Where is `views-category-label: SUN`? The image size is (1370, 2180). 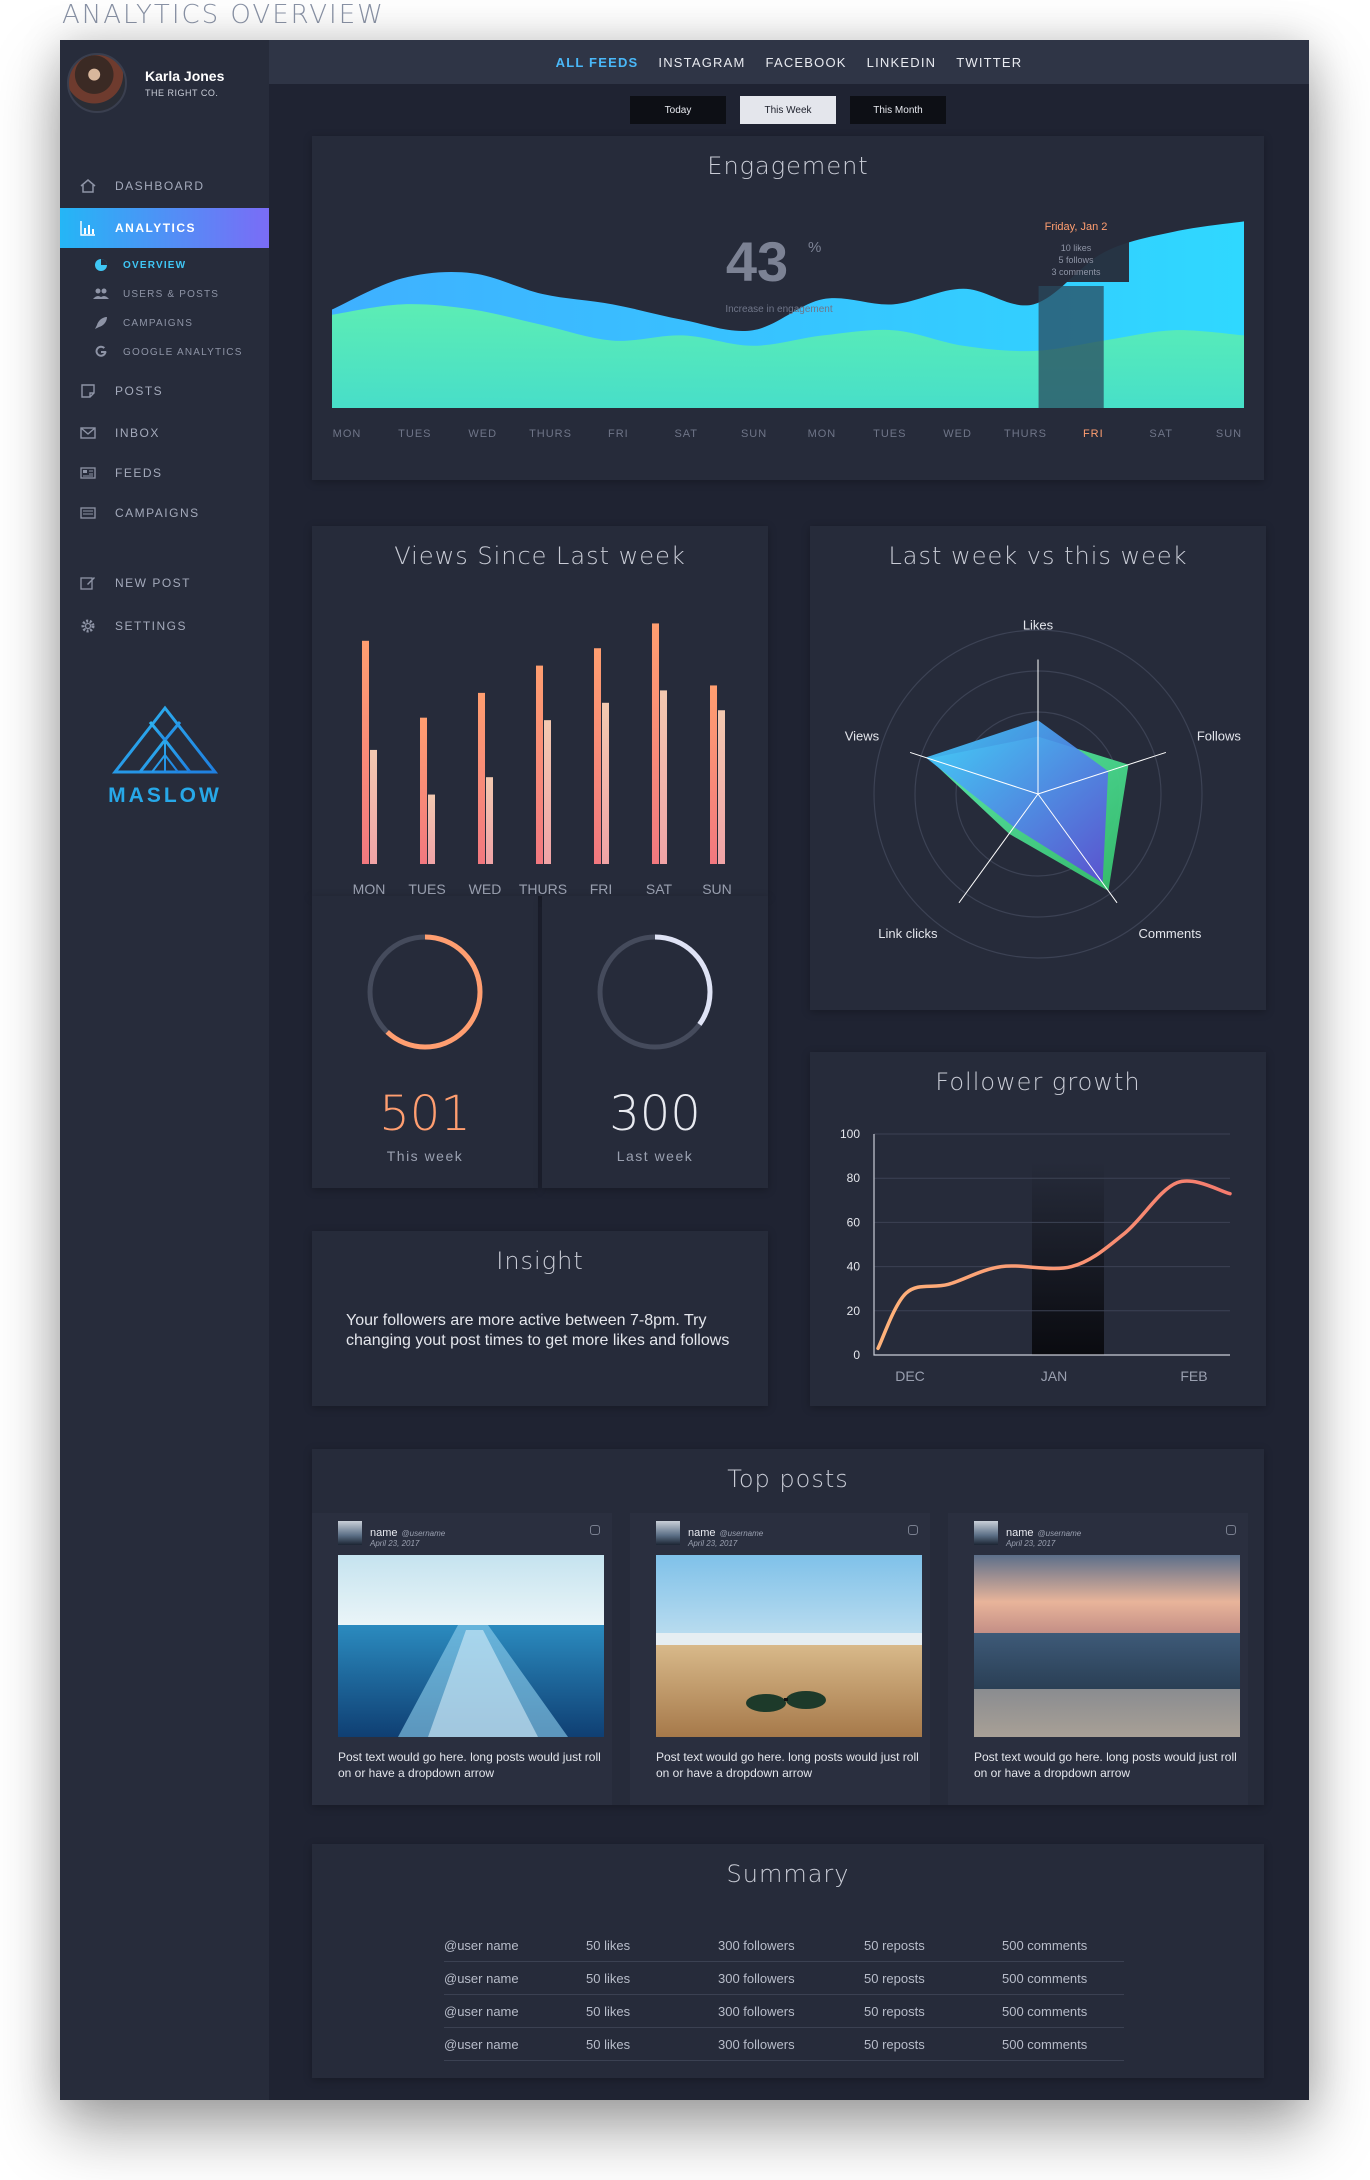
views-category-label: SUN is located at coordinates (717, 888).